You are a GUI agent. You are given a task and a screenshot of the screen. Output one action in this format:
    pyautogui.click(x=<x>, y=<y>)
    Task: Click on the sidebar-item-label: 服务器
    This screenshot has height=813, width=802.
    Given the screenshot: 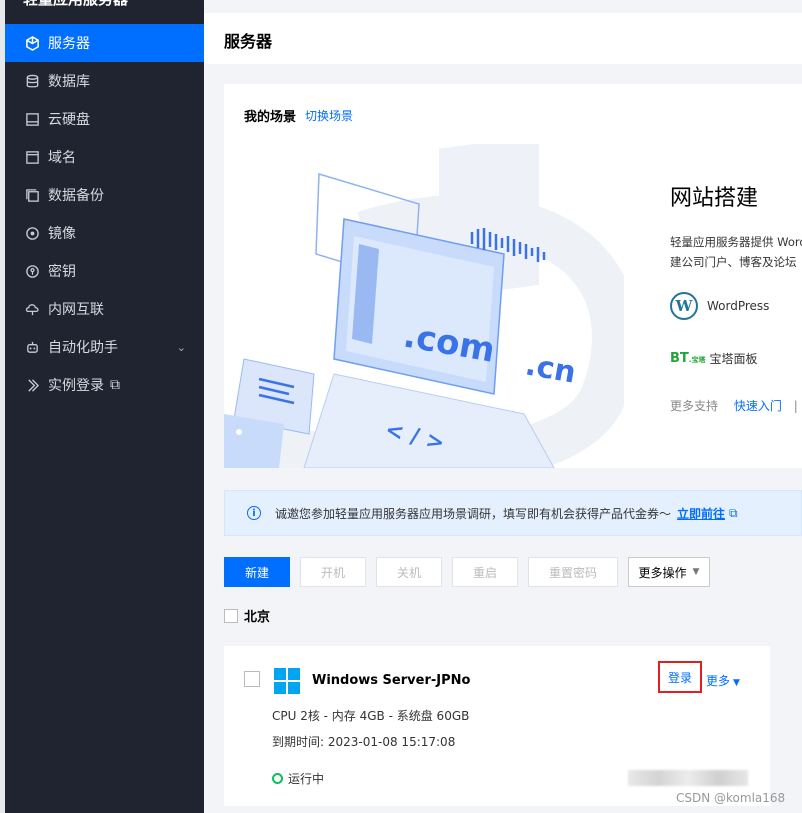 What is the action you would take?
    pyautogui.click(x=69, y=44)
    